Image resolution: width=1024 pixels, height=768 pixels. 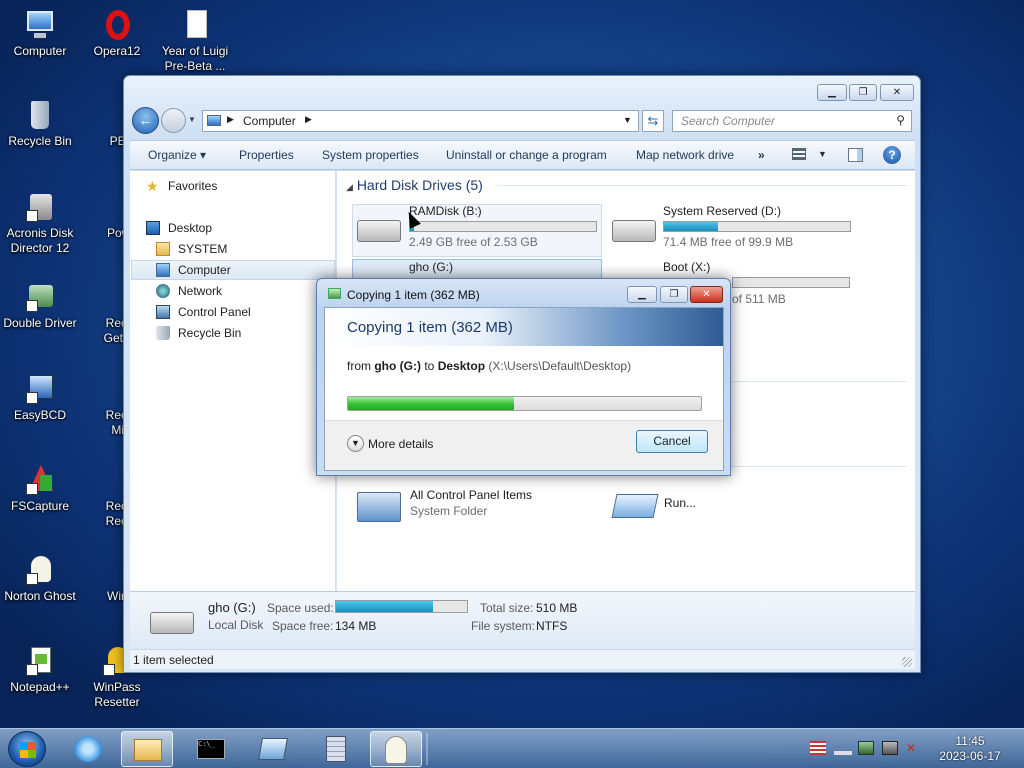 I want to click on dialog-maximize-button: ❐, so click(x=674, y=294).